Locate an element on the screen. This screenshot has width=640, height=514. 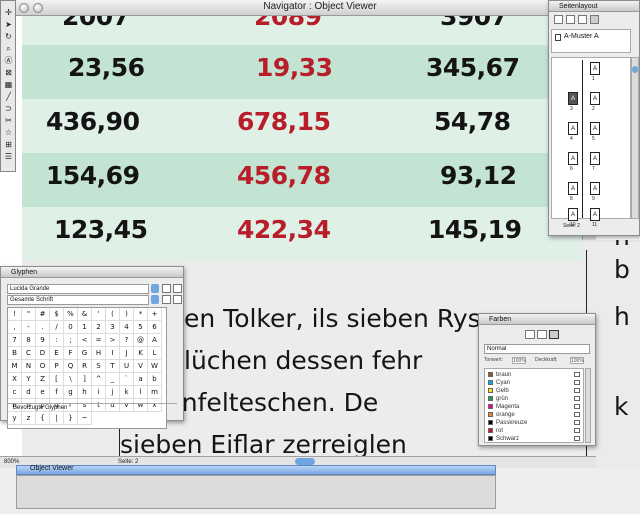
glyph-cell: B is located at coordinates (15, 353).